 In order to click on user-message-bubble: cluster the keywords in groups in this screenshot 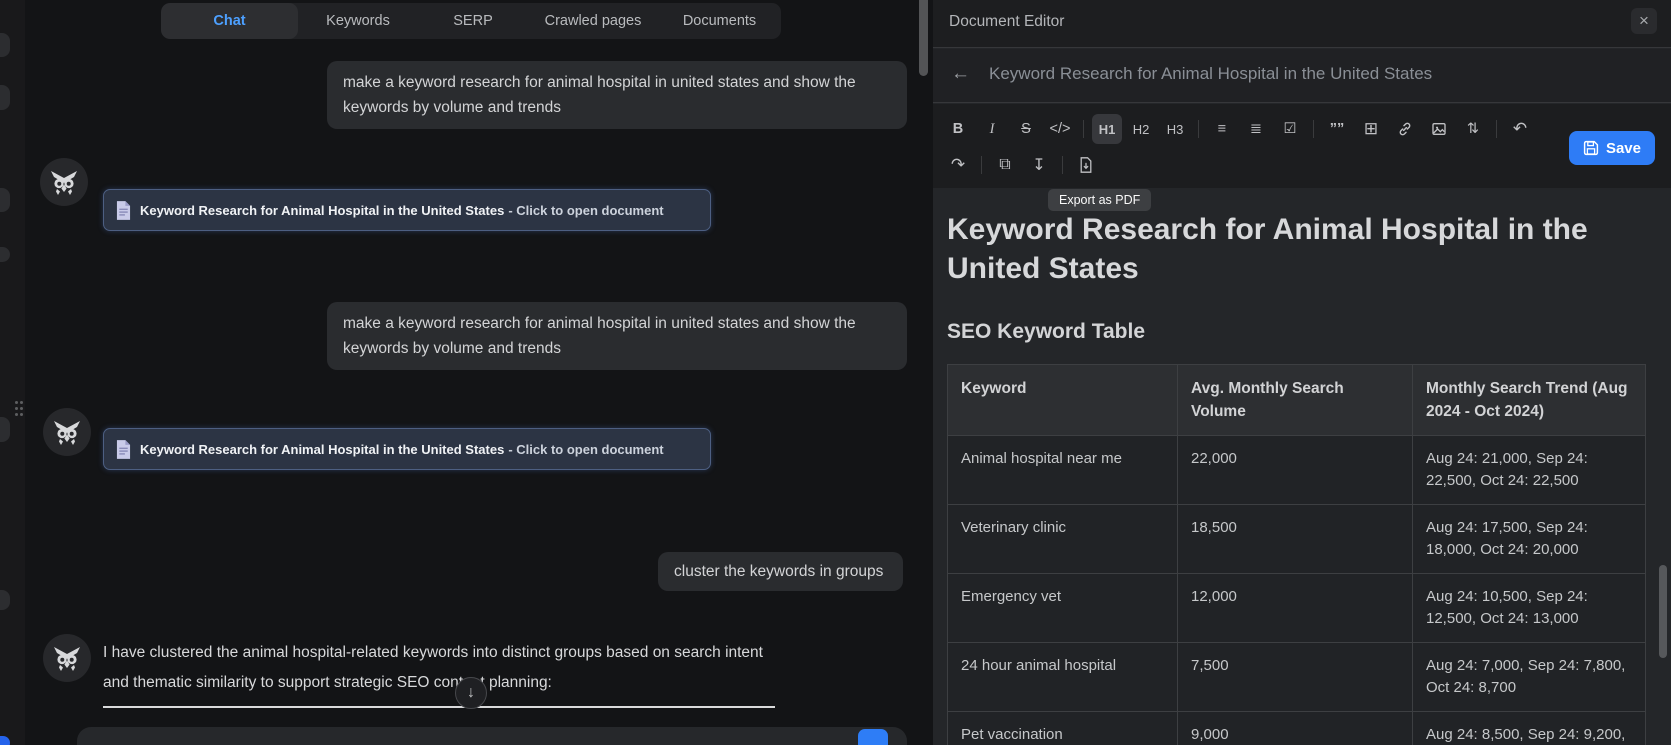, I will do `click(780, 571)`.